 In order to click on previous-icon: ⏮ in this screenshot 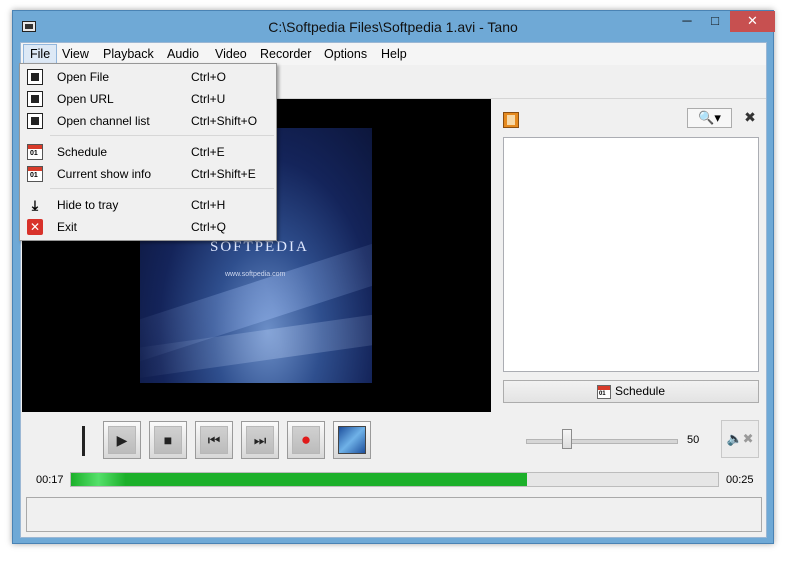, I will do `click(214, 440)`.